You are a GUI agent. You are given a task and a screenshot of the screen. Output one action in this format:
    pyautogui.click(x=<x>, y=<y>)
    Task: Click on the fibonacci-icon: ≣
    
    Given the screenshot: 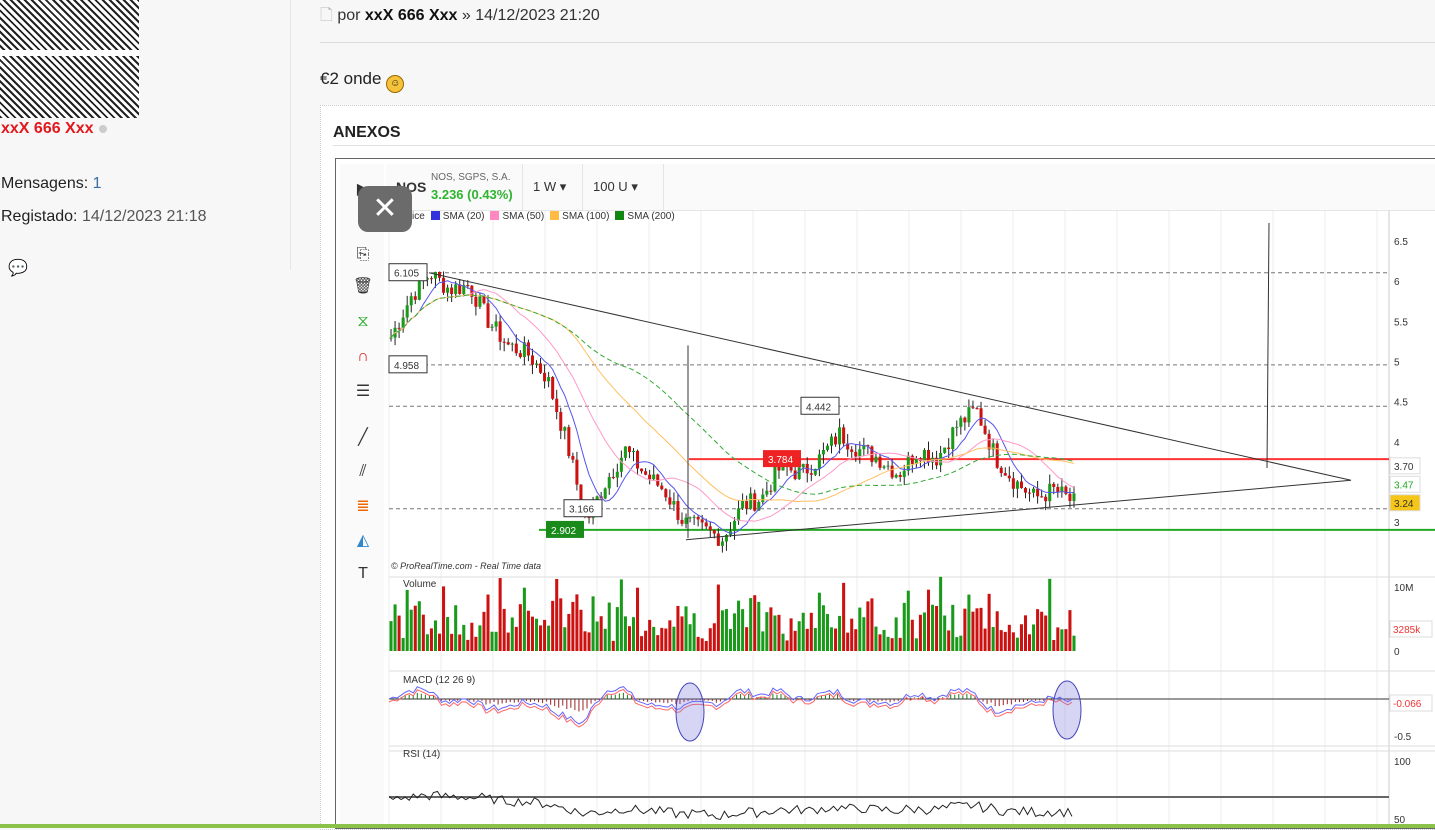 What is the action you would take?
    pyautogui.click(x=363, y=507)
    